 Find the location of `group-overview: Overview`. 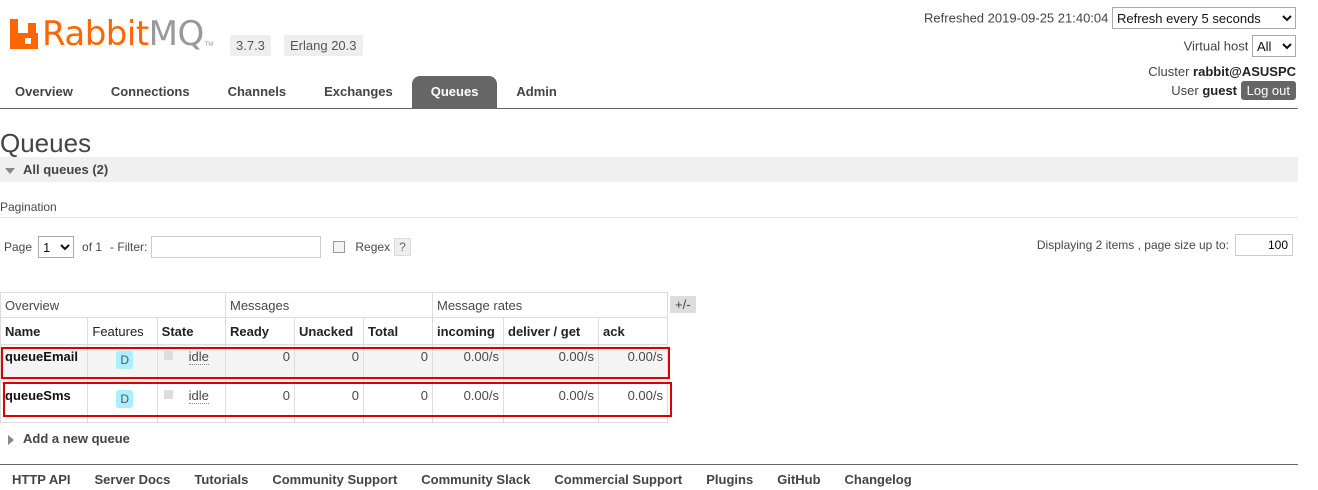

group-overview: Overview is located at coordinates (113, 305).